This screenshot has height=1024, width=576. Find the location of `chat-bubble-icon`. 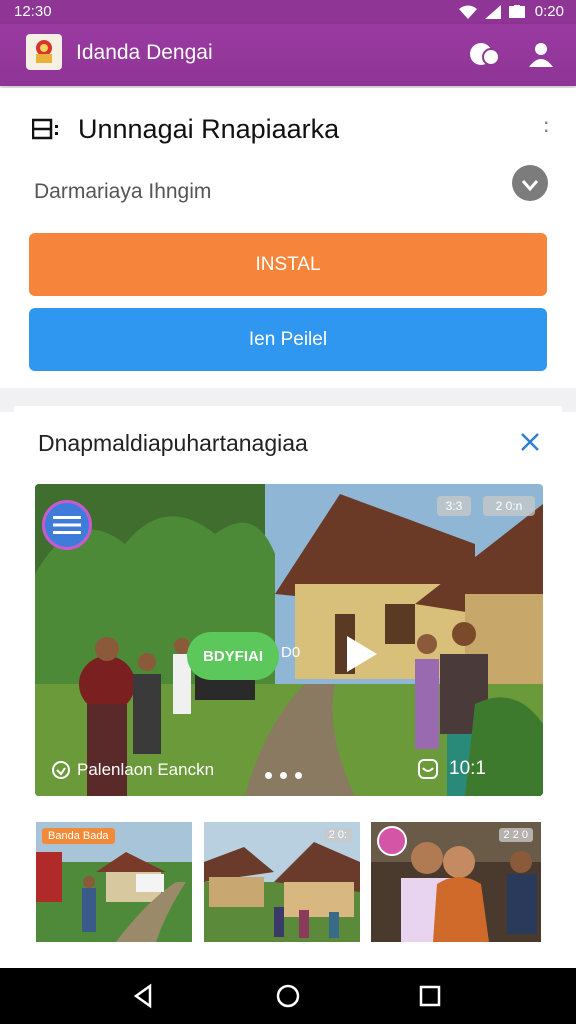

chat-bubble-icon is located at coordinates (530, 183).